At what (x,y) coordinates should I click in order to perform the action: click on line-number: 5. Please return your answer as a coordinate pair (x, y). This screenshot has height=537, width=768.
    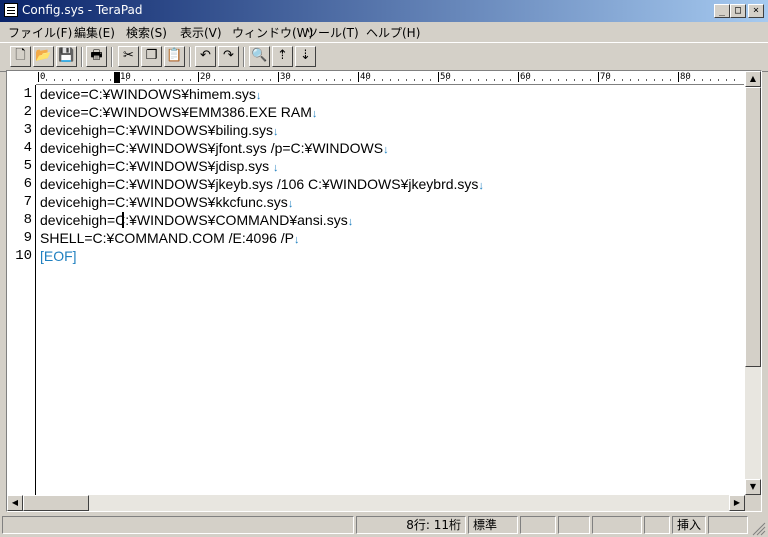
    Looking at the image, I should click on (27, 166).